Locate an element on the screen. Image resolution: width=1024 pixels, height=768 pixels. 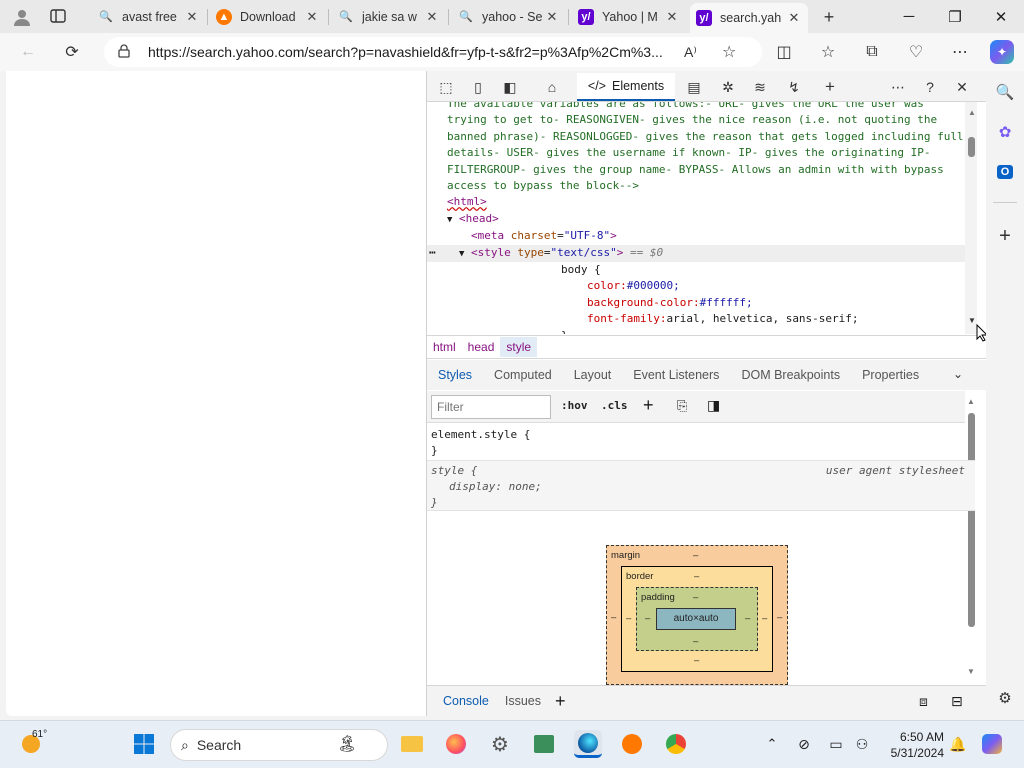
outlook-icon: O is located at coordinates (1005, 172).